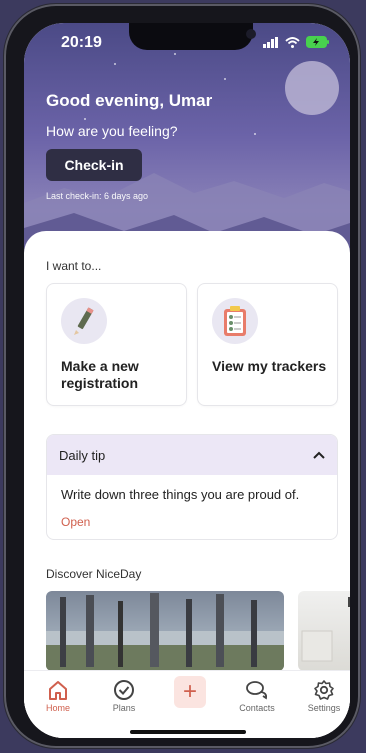  What do you see at coordinates (97, 196) in the screenshot?
I see `last-checkin-text: Last check-in: 6 days ago` at bounding box center [97, 196].